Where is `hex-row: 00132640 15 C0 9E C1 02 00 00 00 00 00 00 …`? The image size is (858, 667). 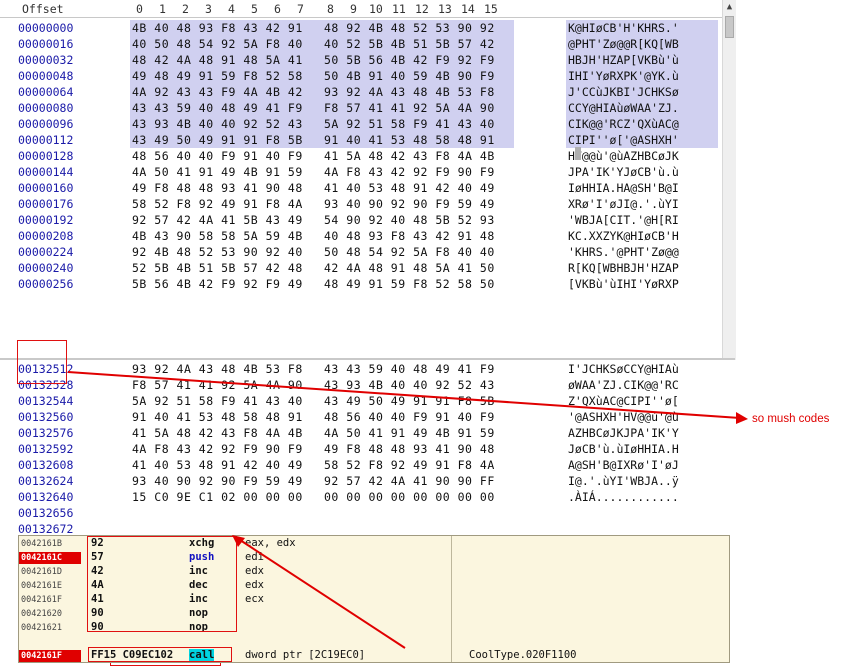 hex-row: 00132640 15 C0 9E C1 02 00 00 00 00 00 00 … is located at coordinates (361, 497).